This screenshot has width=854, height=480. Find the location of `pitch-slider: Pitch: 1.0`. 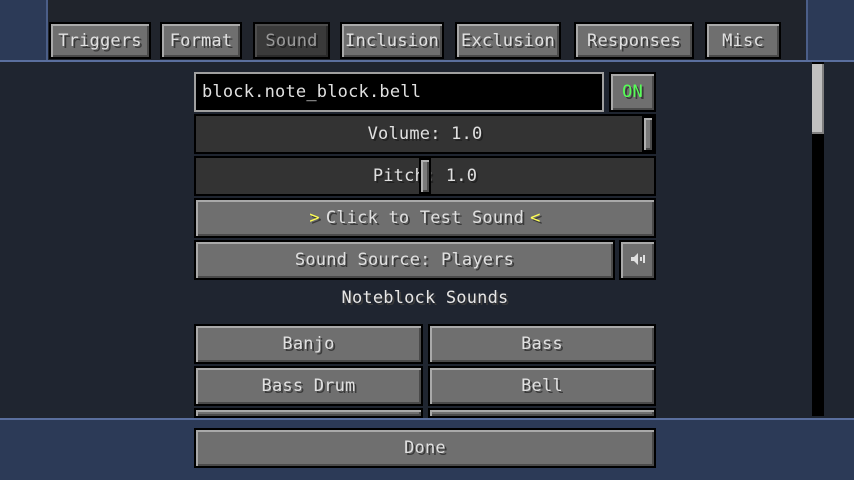

pitch-slider: Pitch: 1.0 is located at coordinates (425, 176).